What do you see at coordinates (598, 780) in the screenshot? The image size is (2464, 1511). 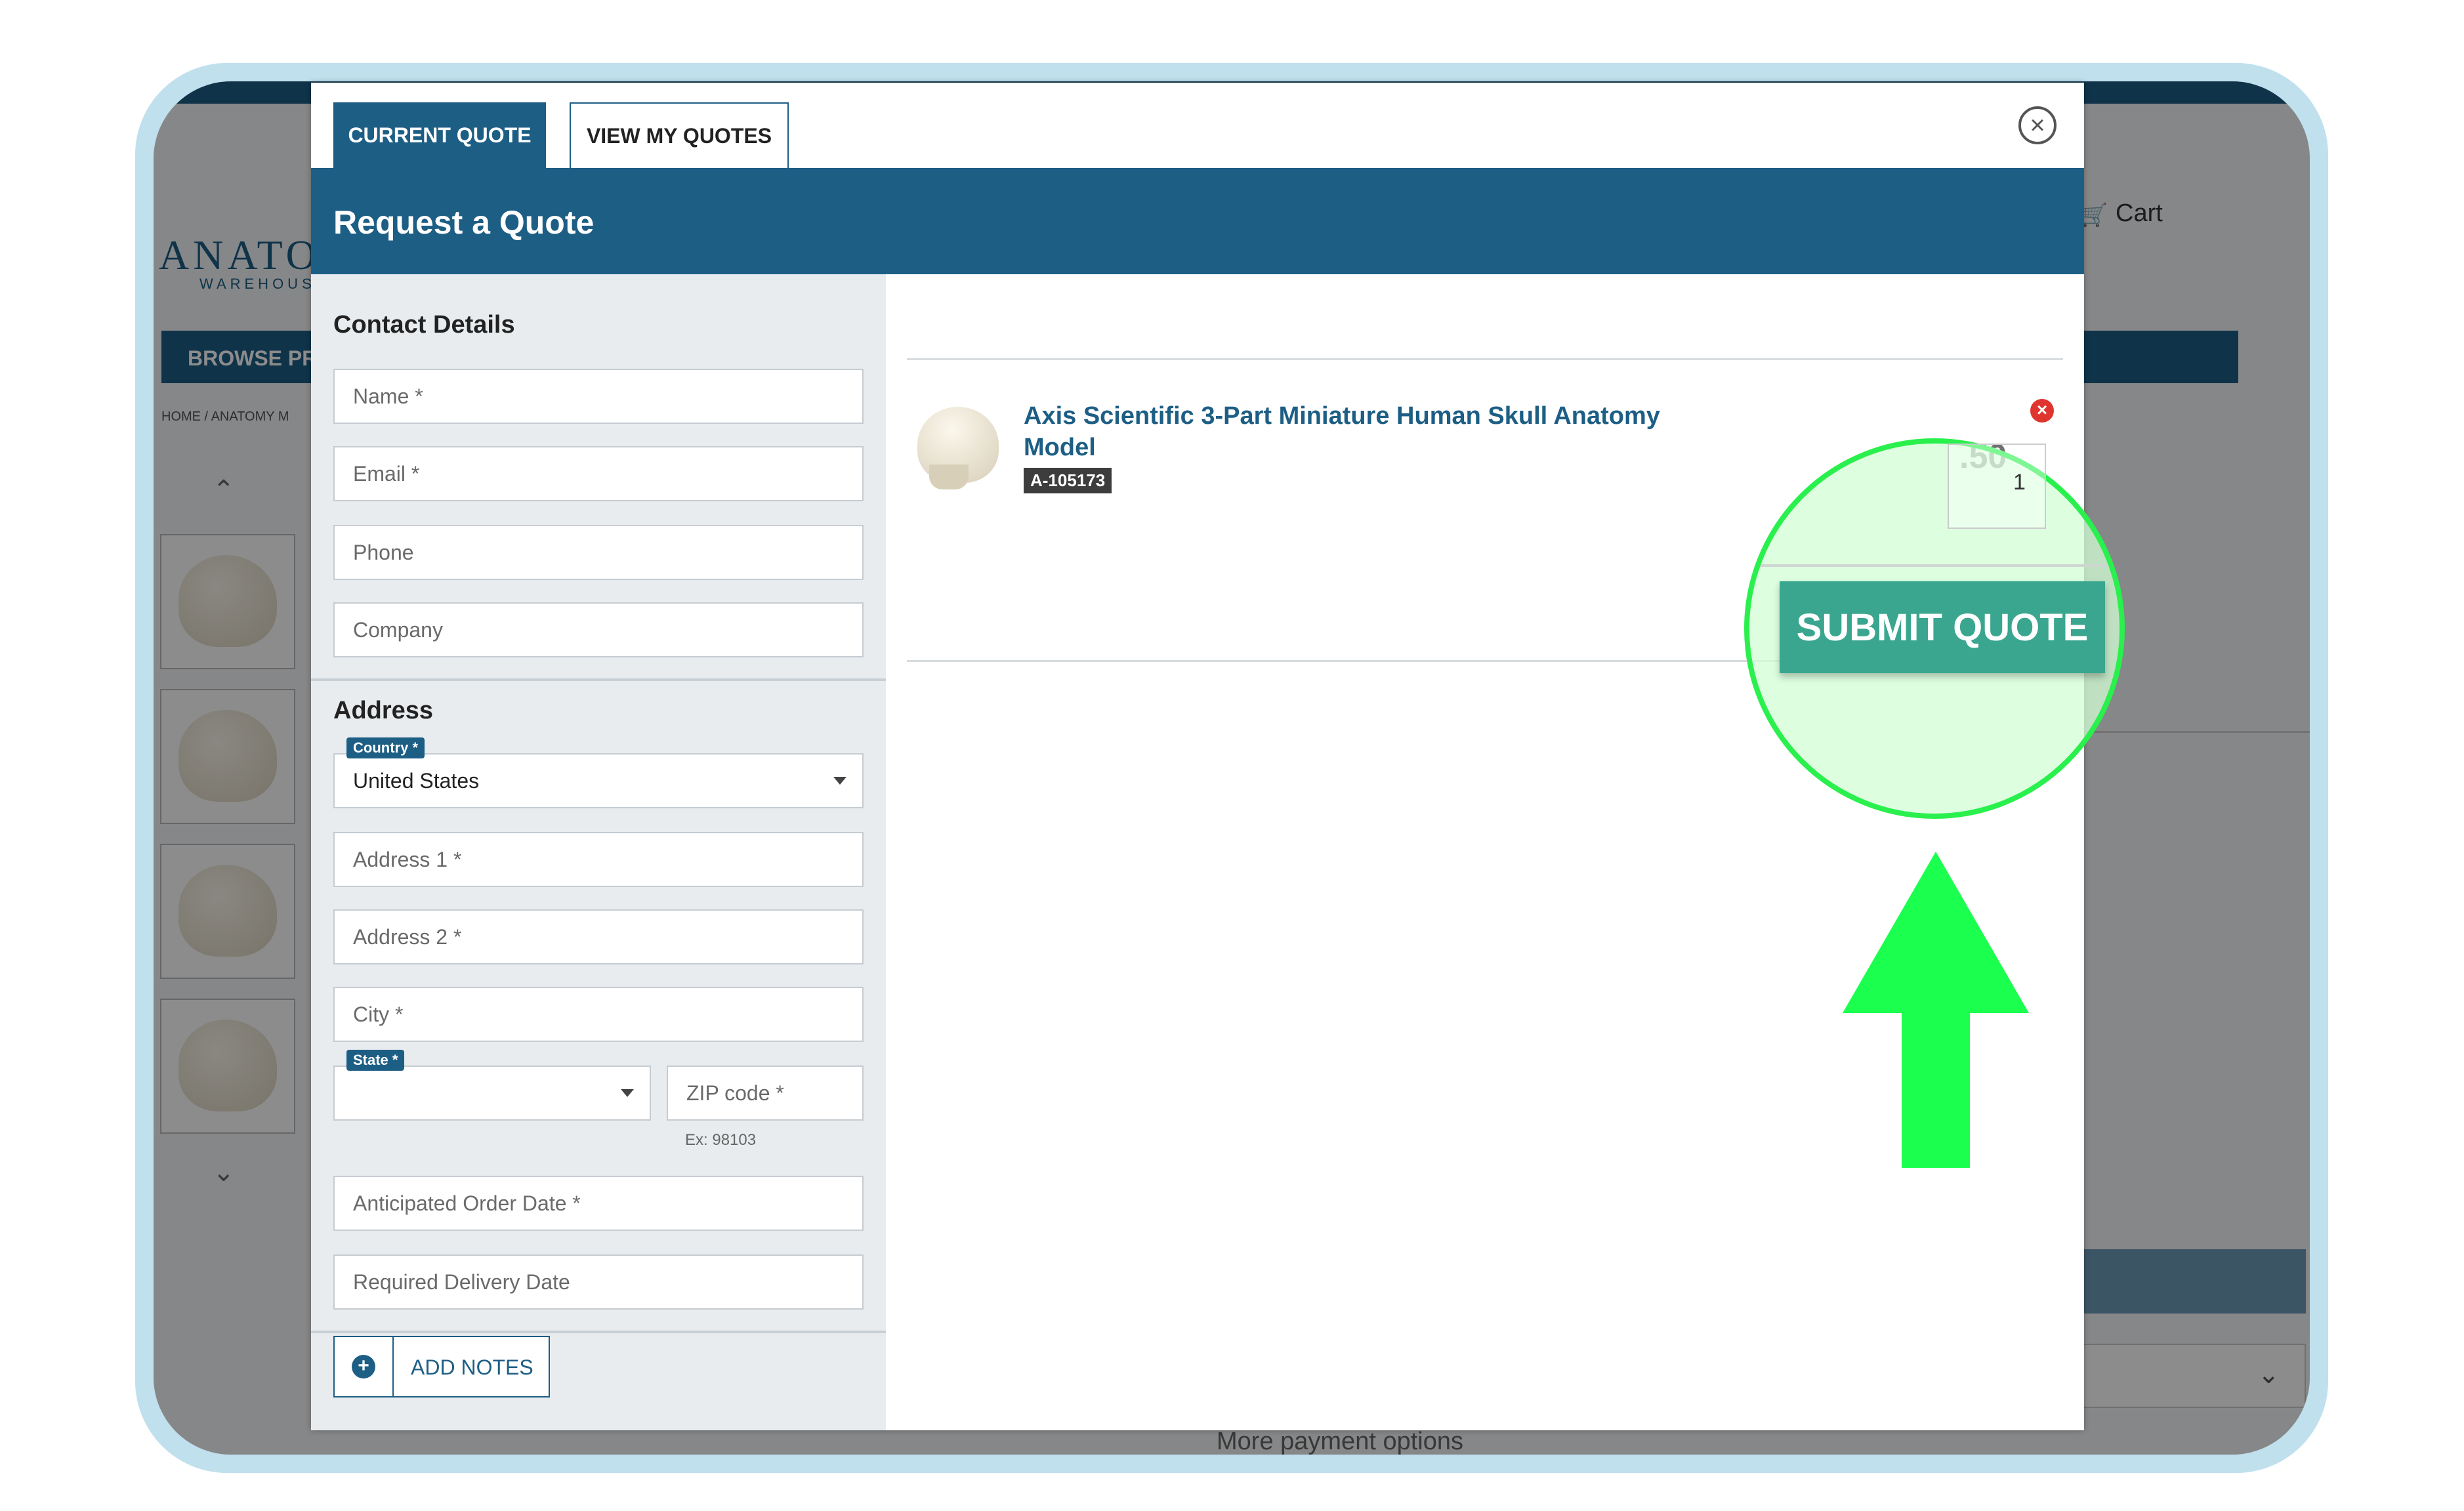 I see `country-select: United States` at bounding box center [598, 780].